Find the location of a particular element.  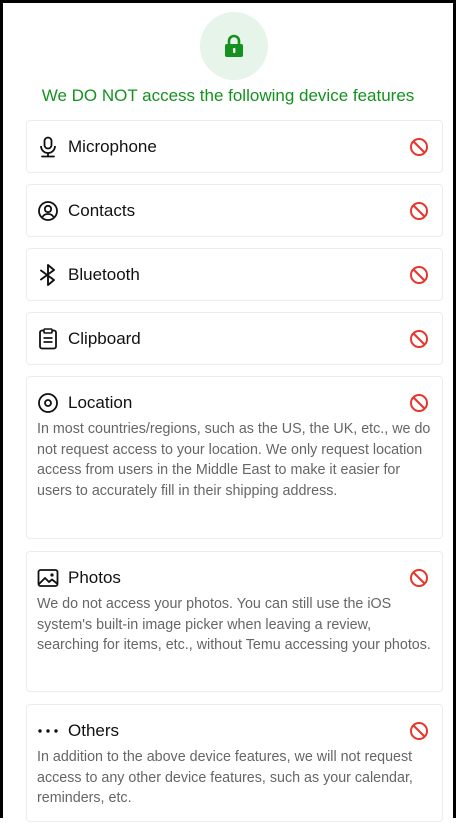

clipboard-icon is located at coordinates (48, 339).